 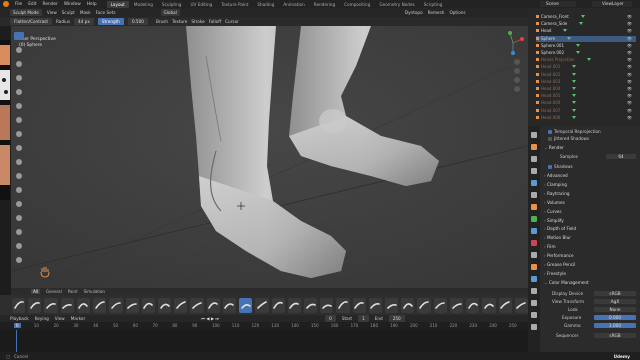 I want to click on outliner-item: Head.001 👁, so click(x=586, y=67).